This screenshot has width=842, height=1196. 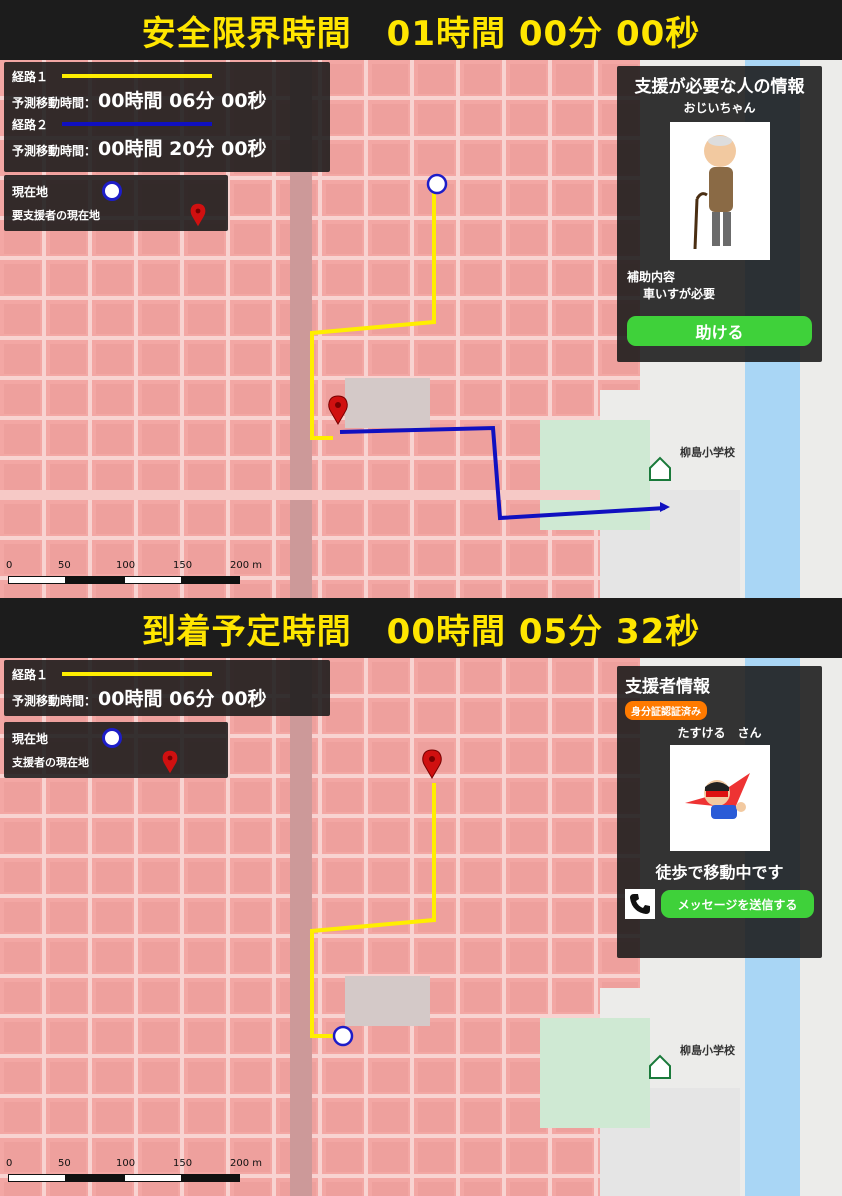 I want to click on superhero-illustration, so click(x=719, y=798).